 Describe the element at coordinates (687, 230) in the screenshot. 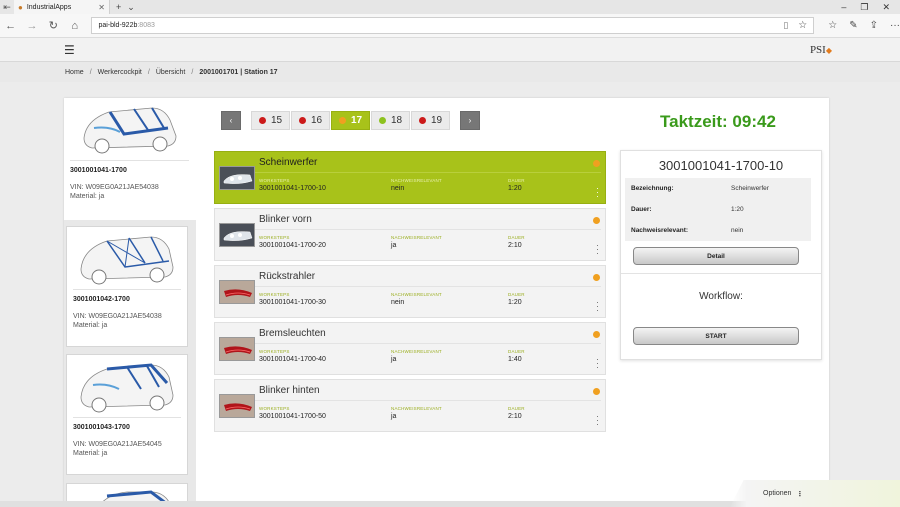

I see `detail-row: Nachweisrelevant: nein` at that location.